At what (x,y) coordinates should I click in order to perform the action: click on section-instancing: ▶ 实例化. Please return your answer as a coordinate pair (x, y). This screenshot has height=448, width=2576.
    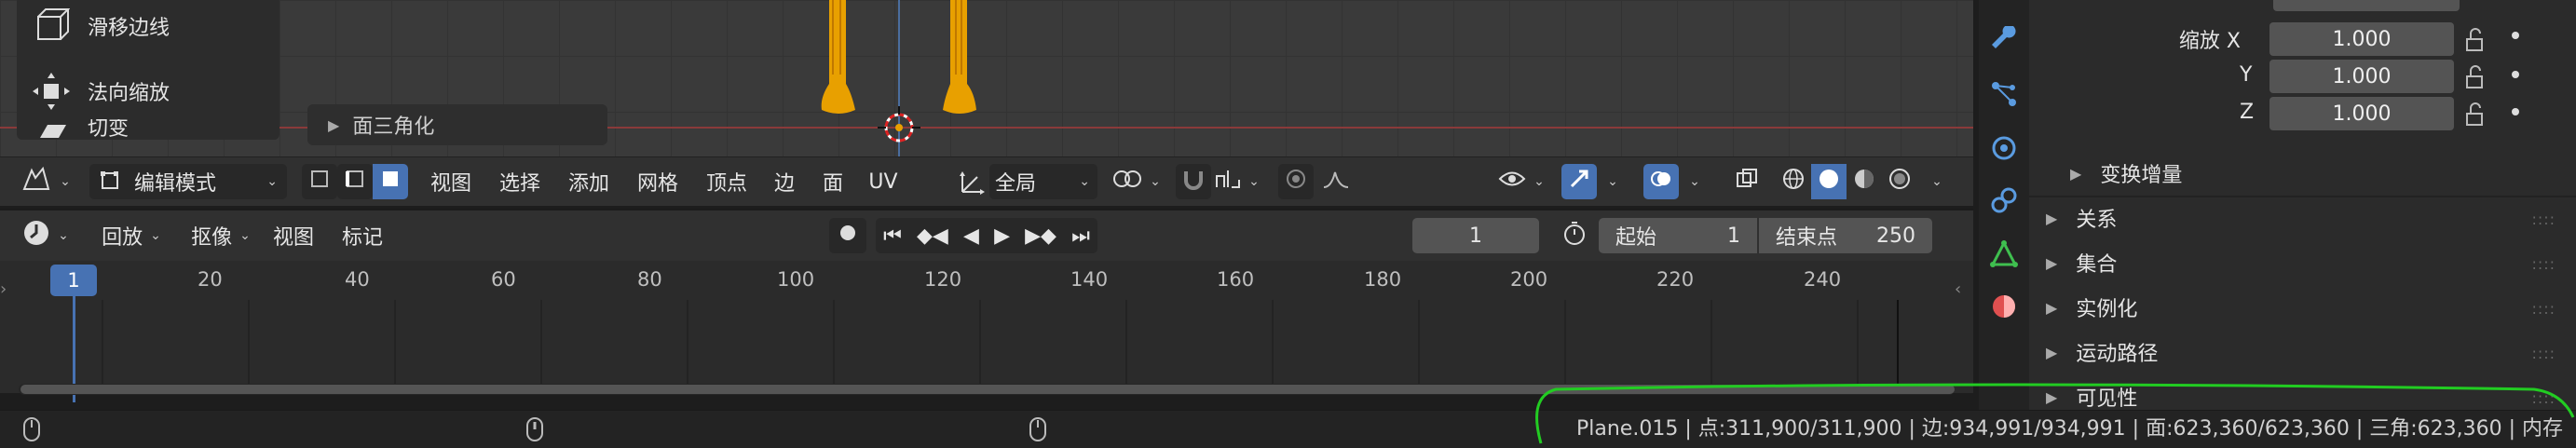
    Looking at the image, I should click on (2091, 307).